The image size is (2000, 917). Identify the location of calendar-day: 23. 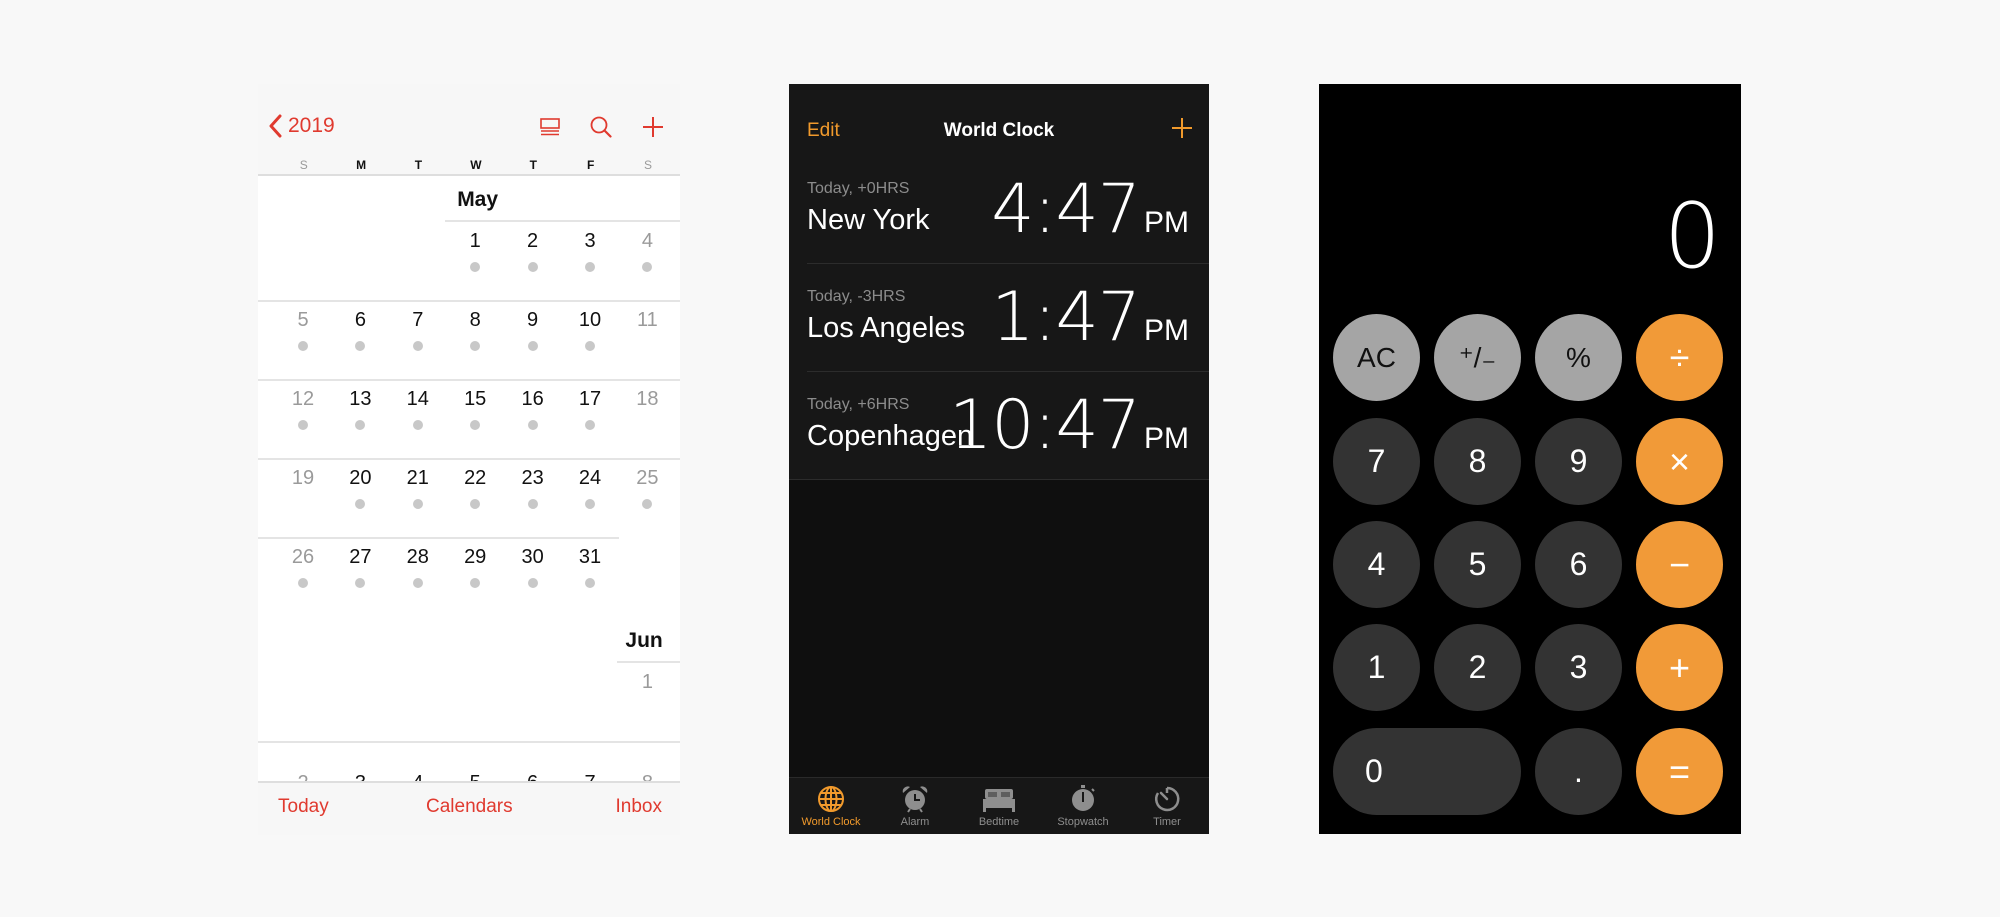
(533, 478).